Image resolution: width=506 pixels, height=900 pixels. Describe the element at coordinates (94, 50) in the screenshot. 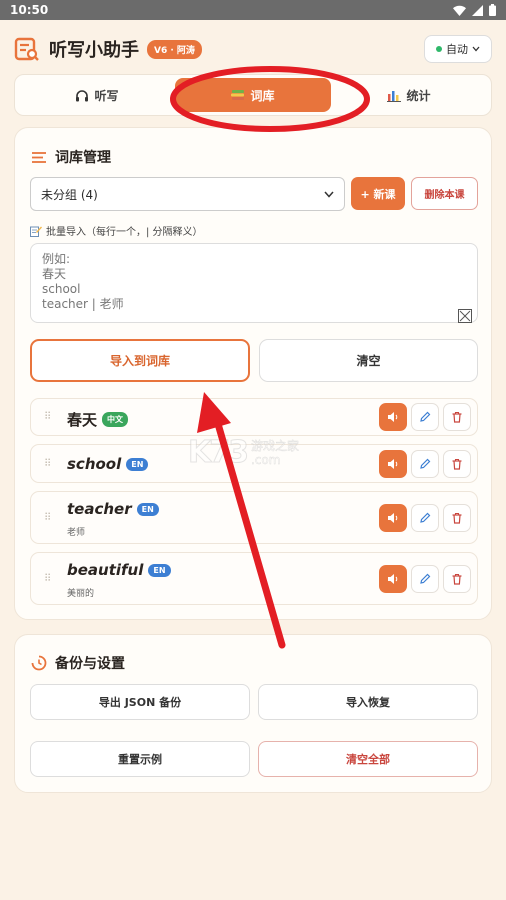

I see `app-title: 听写小助手` at that location.